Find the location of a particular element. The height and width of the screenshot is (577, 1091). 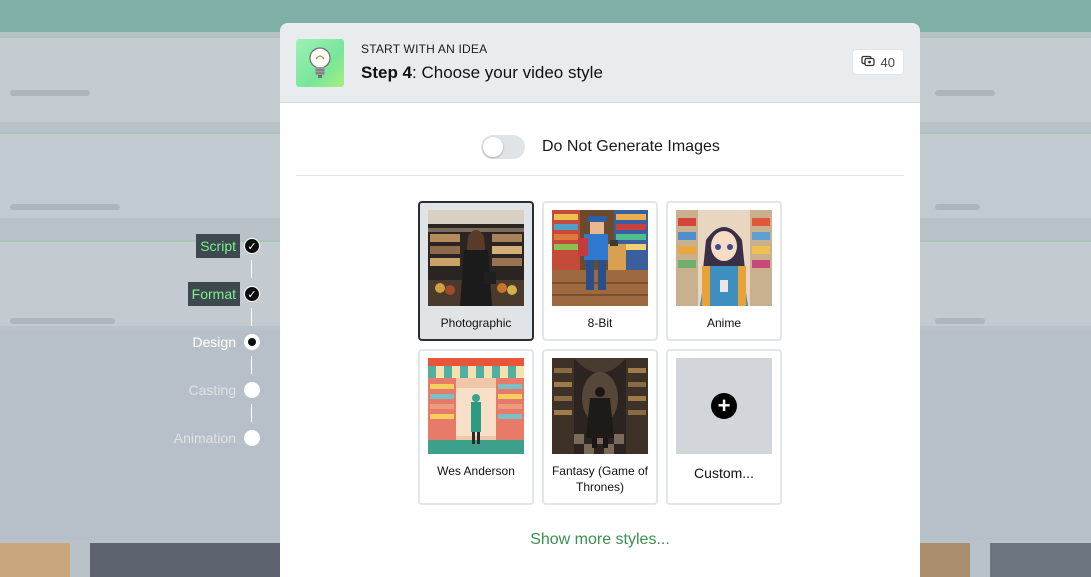

step-script: Script ✓ is located at coordinates (228, 246).